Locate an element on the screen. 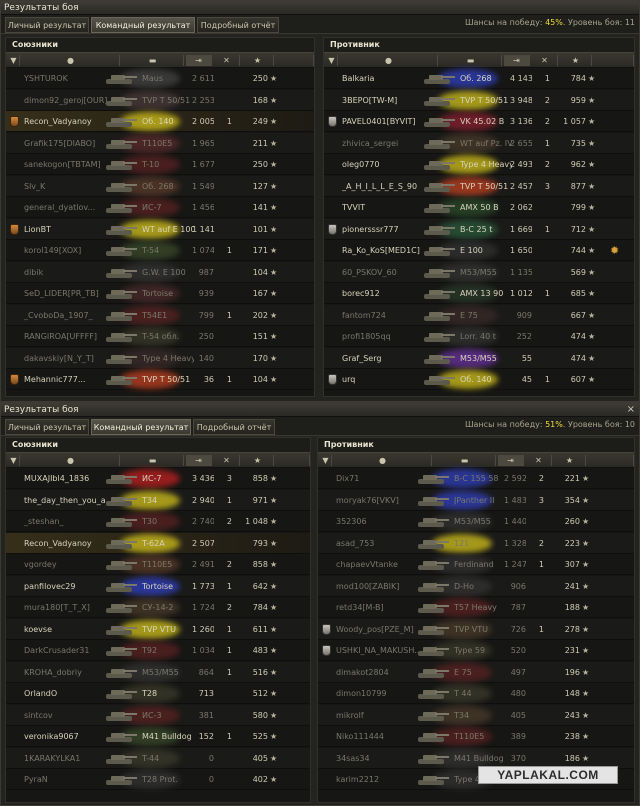  xp-value: 962 is located at coordinates (578, 164).